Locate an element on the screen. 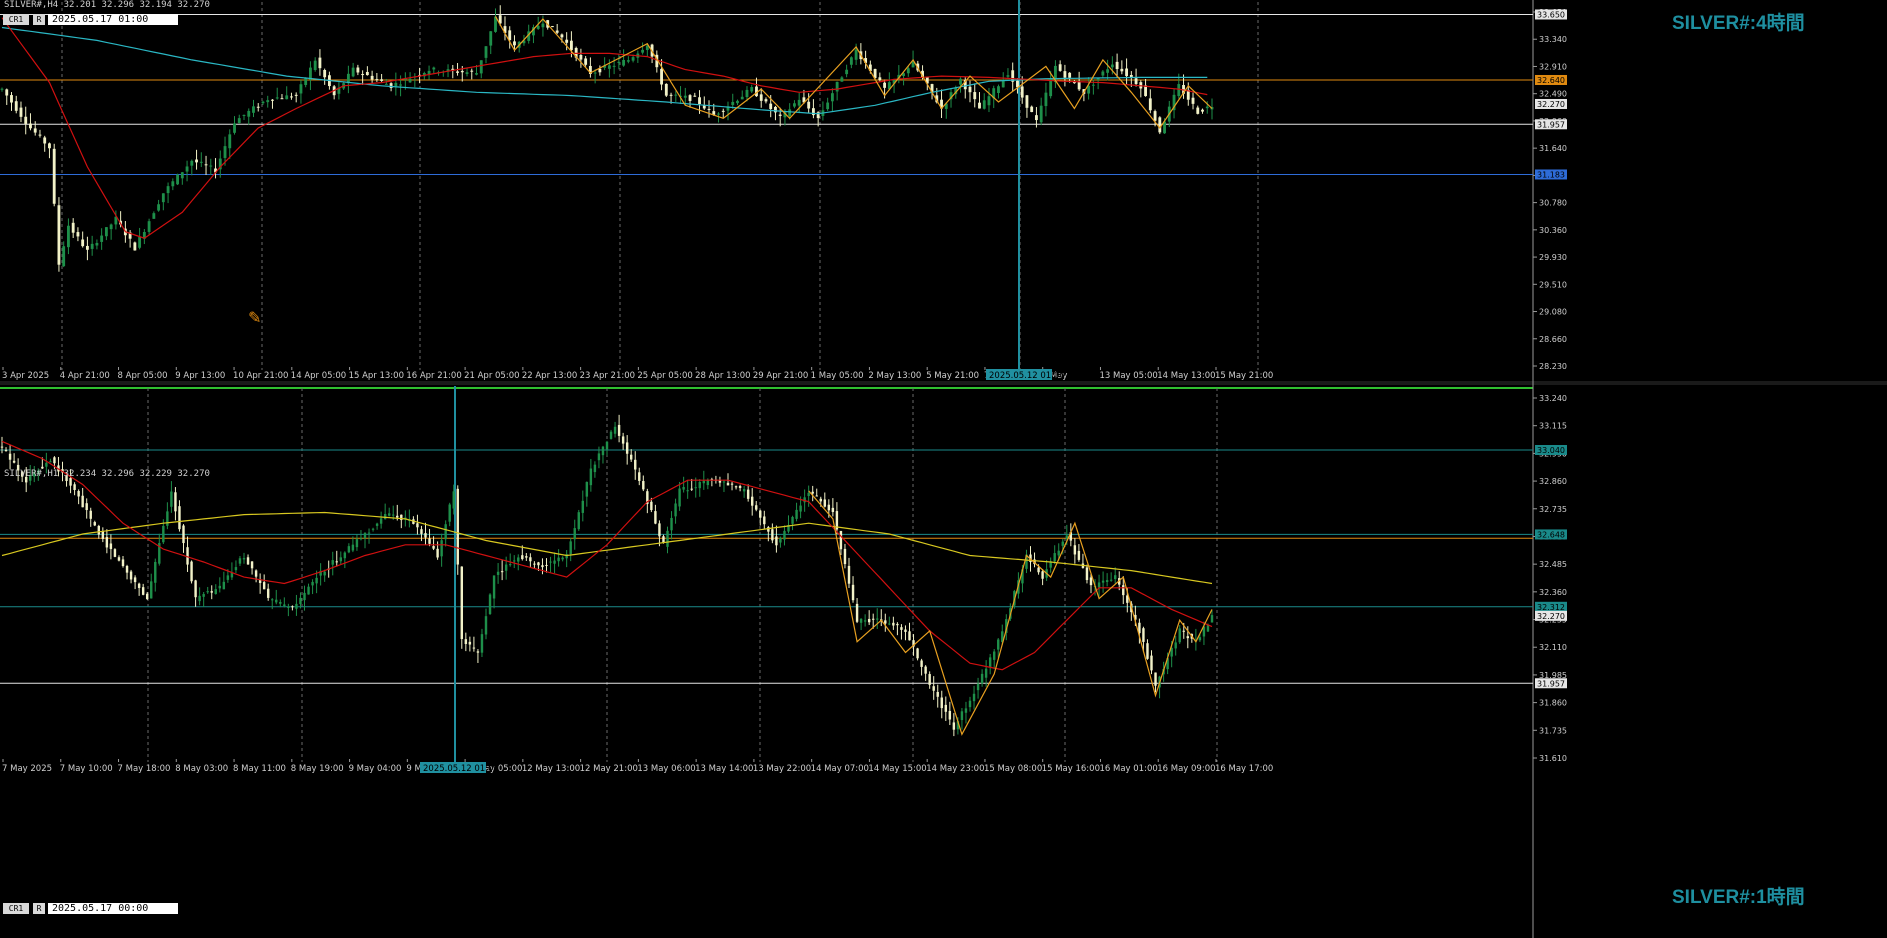  crosshair-tool-icon: ✎ is located at coordinates (254, 318).